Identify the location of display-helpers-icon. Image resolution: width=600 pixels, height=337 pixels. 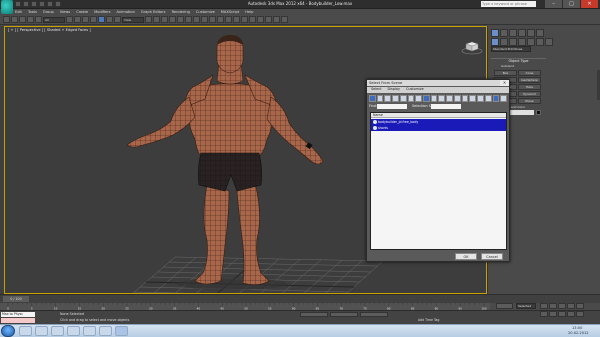
(403, 98).